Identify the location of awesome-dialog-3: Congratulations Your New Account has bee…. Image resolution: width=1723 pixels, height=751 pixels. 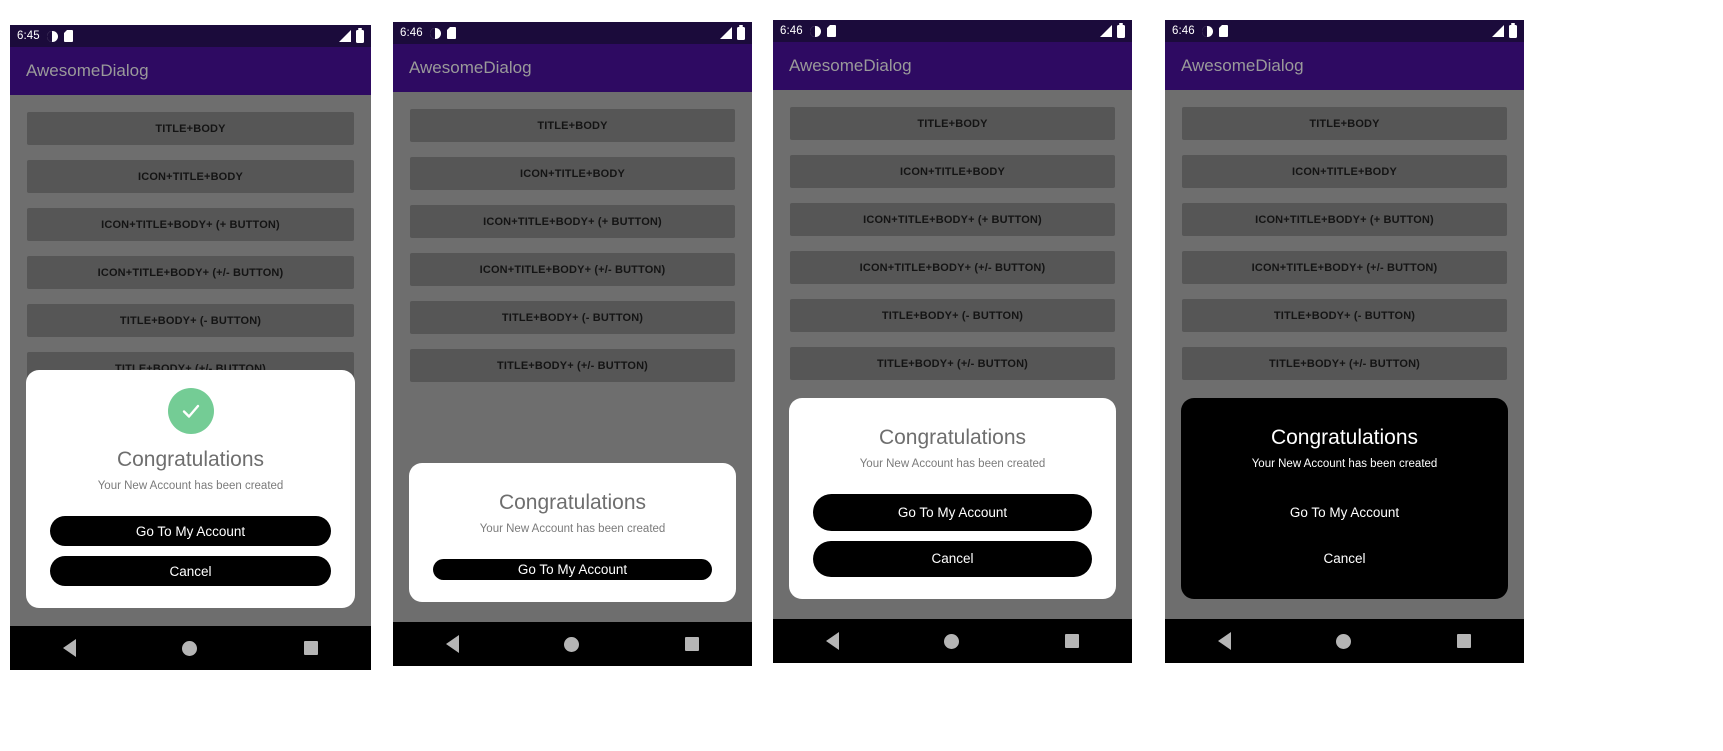
(952, 498).